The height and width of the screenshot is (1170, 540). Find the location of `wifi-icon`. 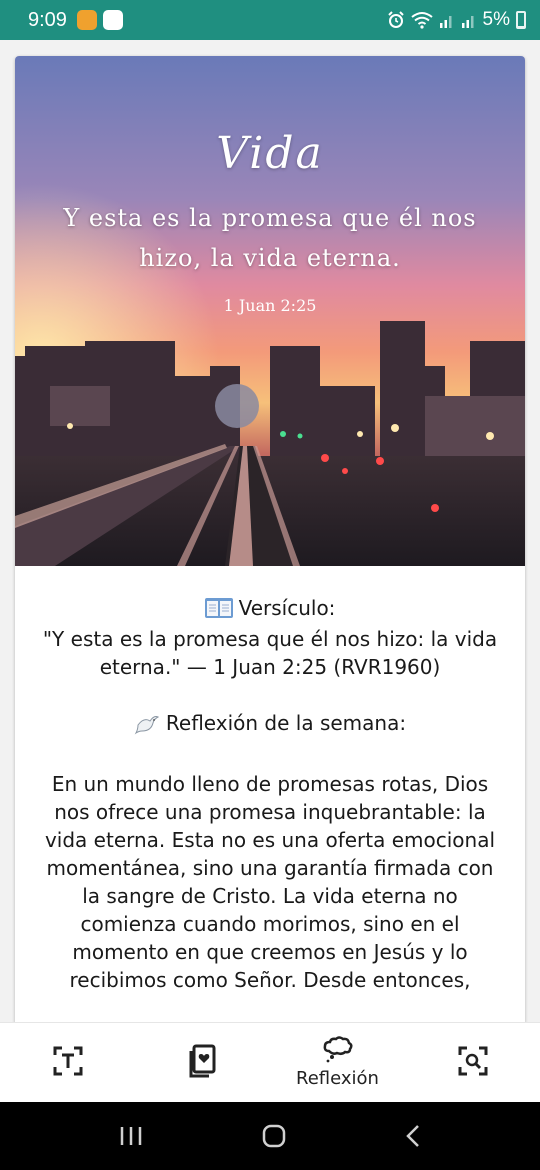

wifi-icon is located at coordinates (421, 20).